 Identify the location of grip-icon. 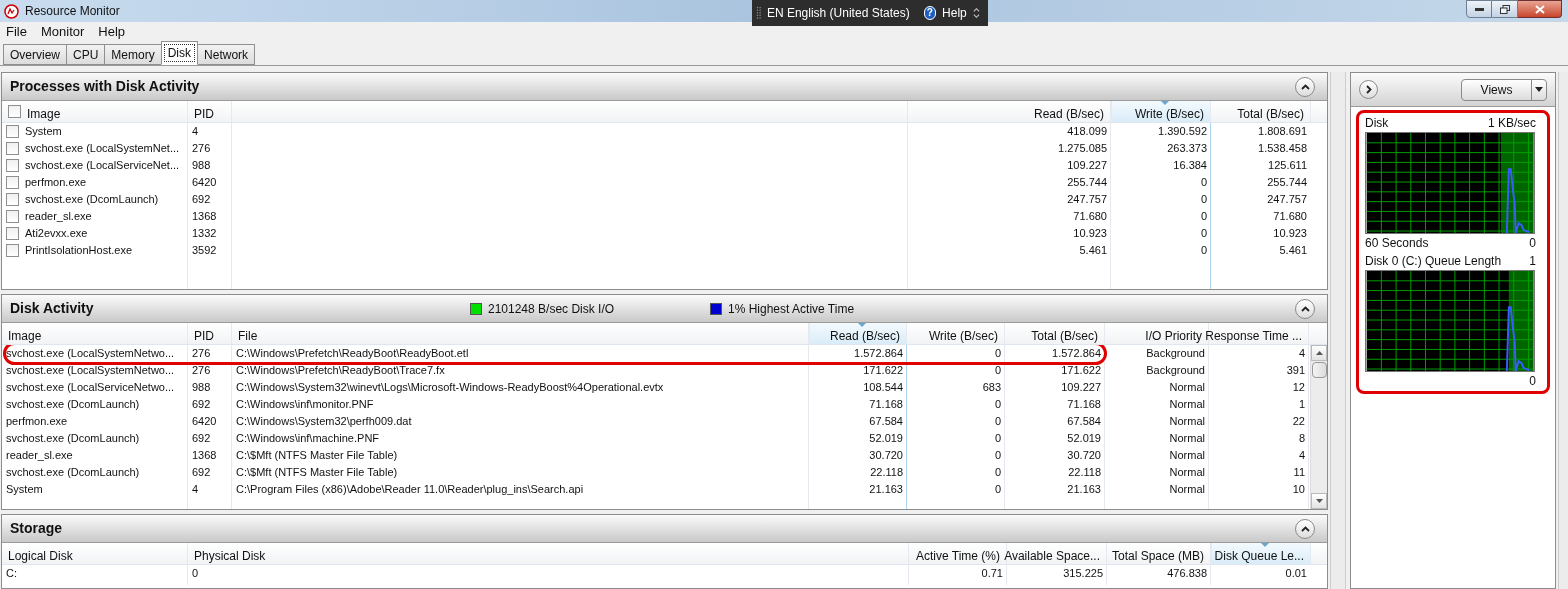
(758, 13).